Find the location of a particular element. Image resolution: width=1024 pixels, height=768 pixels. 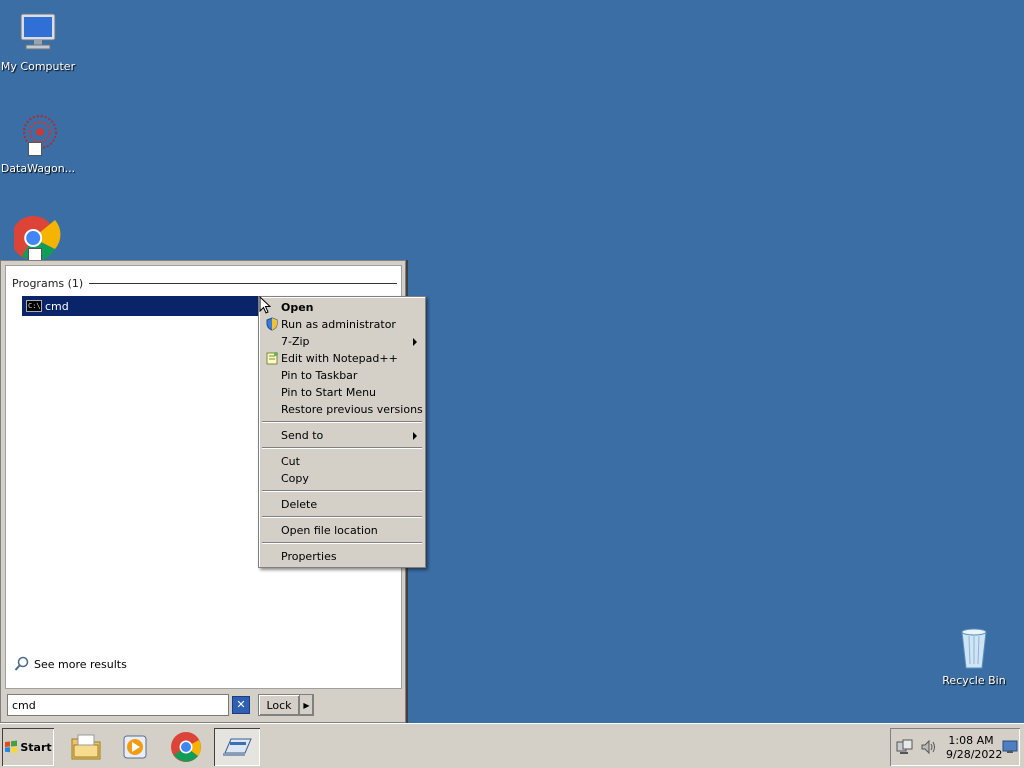

start-button: Start is located at coordinates (28, 747).